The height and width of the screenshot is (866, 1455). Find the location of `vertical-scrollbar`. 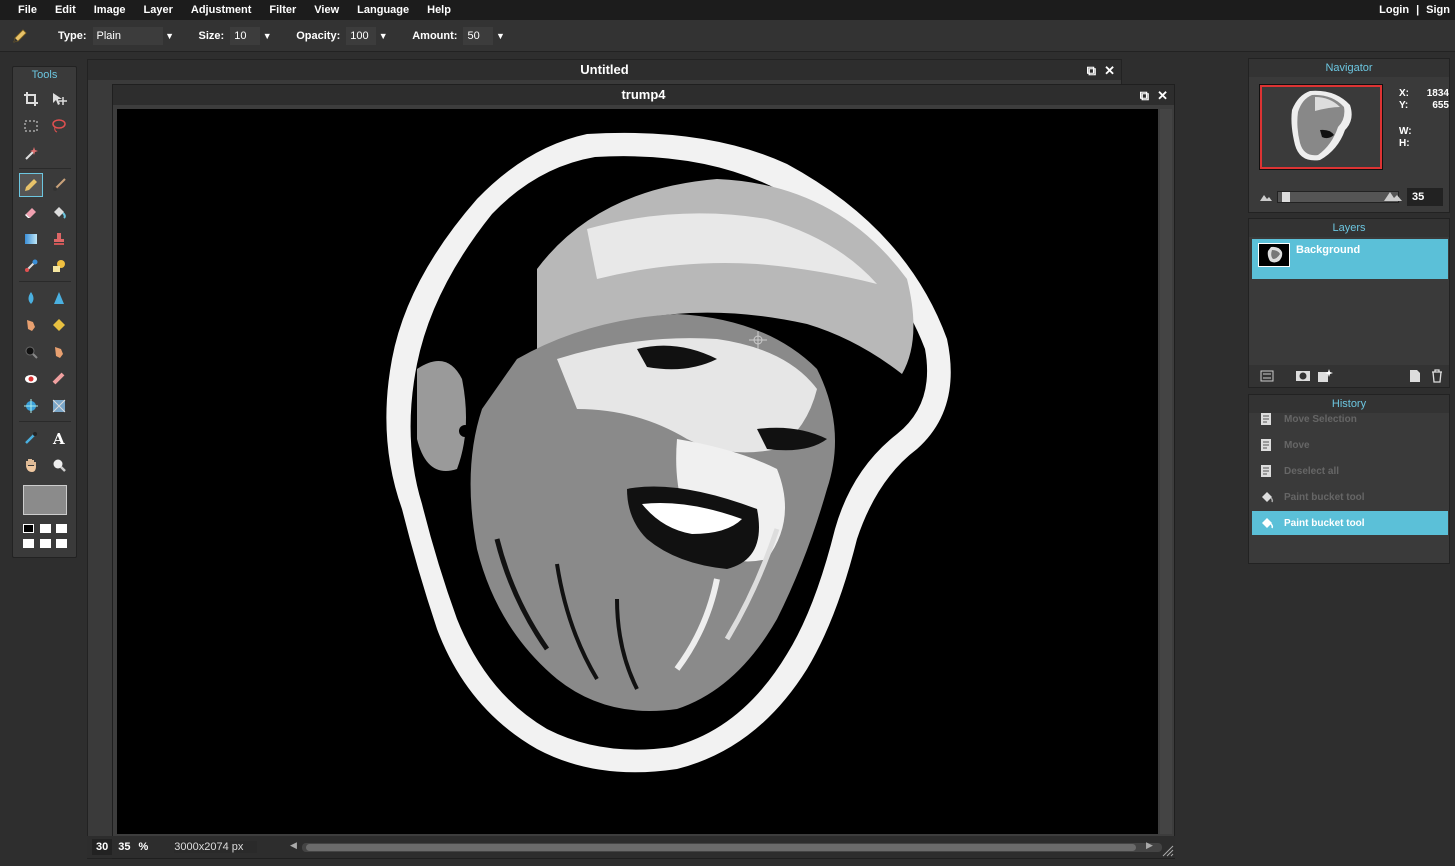

vertical-scrollbar is located at coordinates (1166, 471).